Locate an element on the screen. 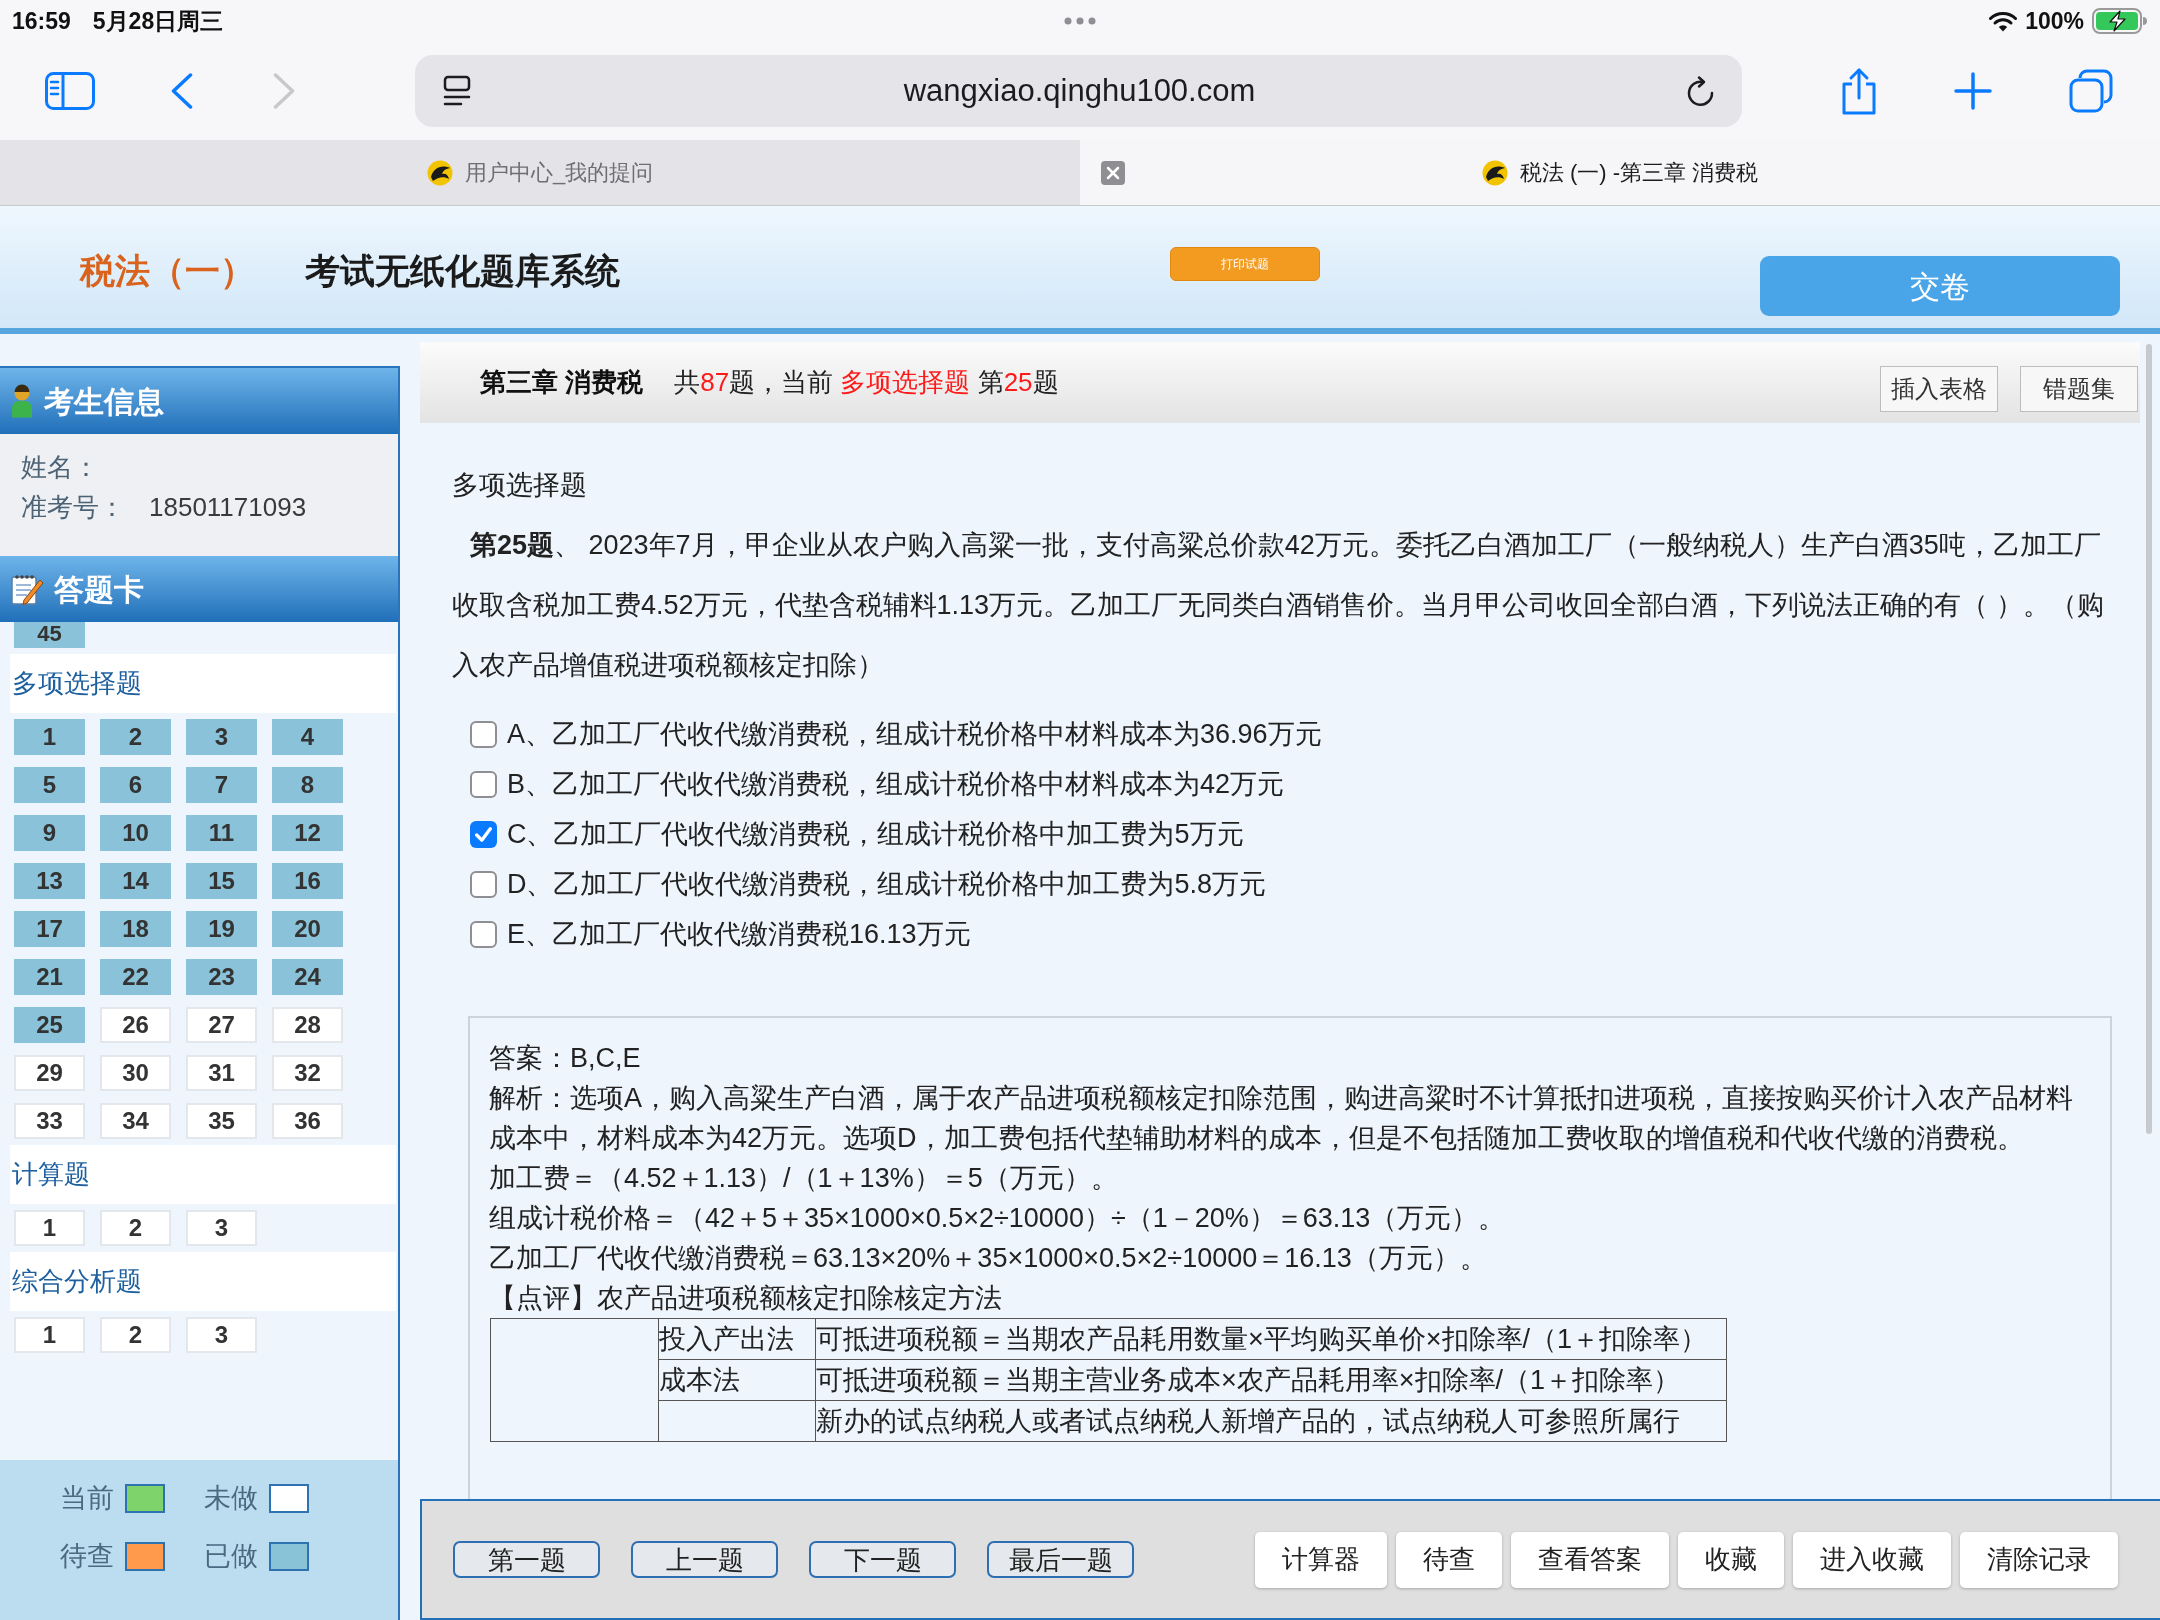  question-number-button: 45 is located at coordinates (49, 635).